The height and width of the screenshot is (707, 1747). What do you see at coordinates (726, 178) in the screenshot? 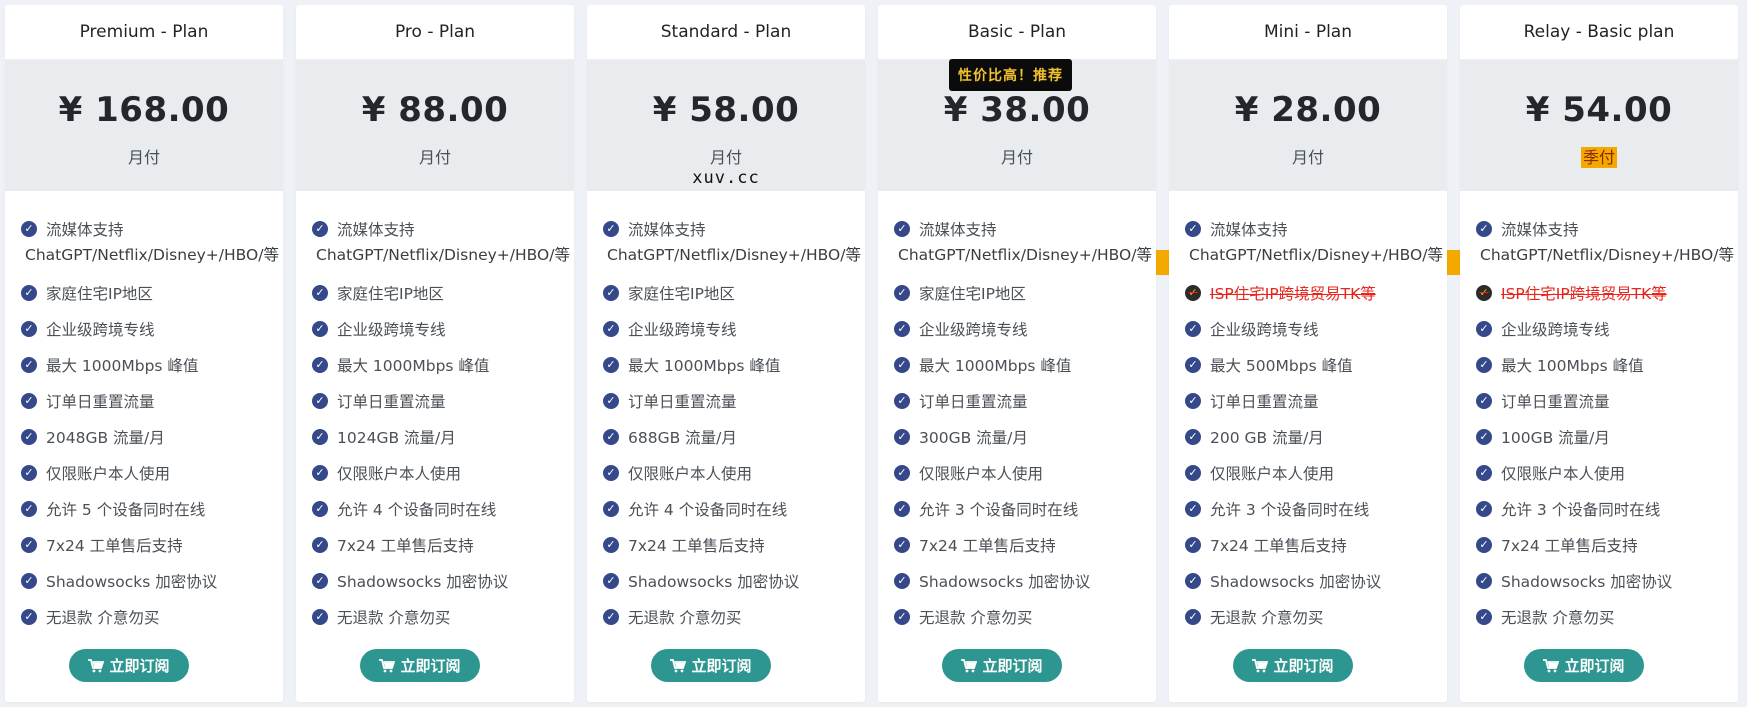
I see `watermark-text: xuv.cc` at bounding box center [726, 178].